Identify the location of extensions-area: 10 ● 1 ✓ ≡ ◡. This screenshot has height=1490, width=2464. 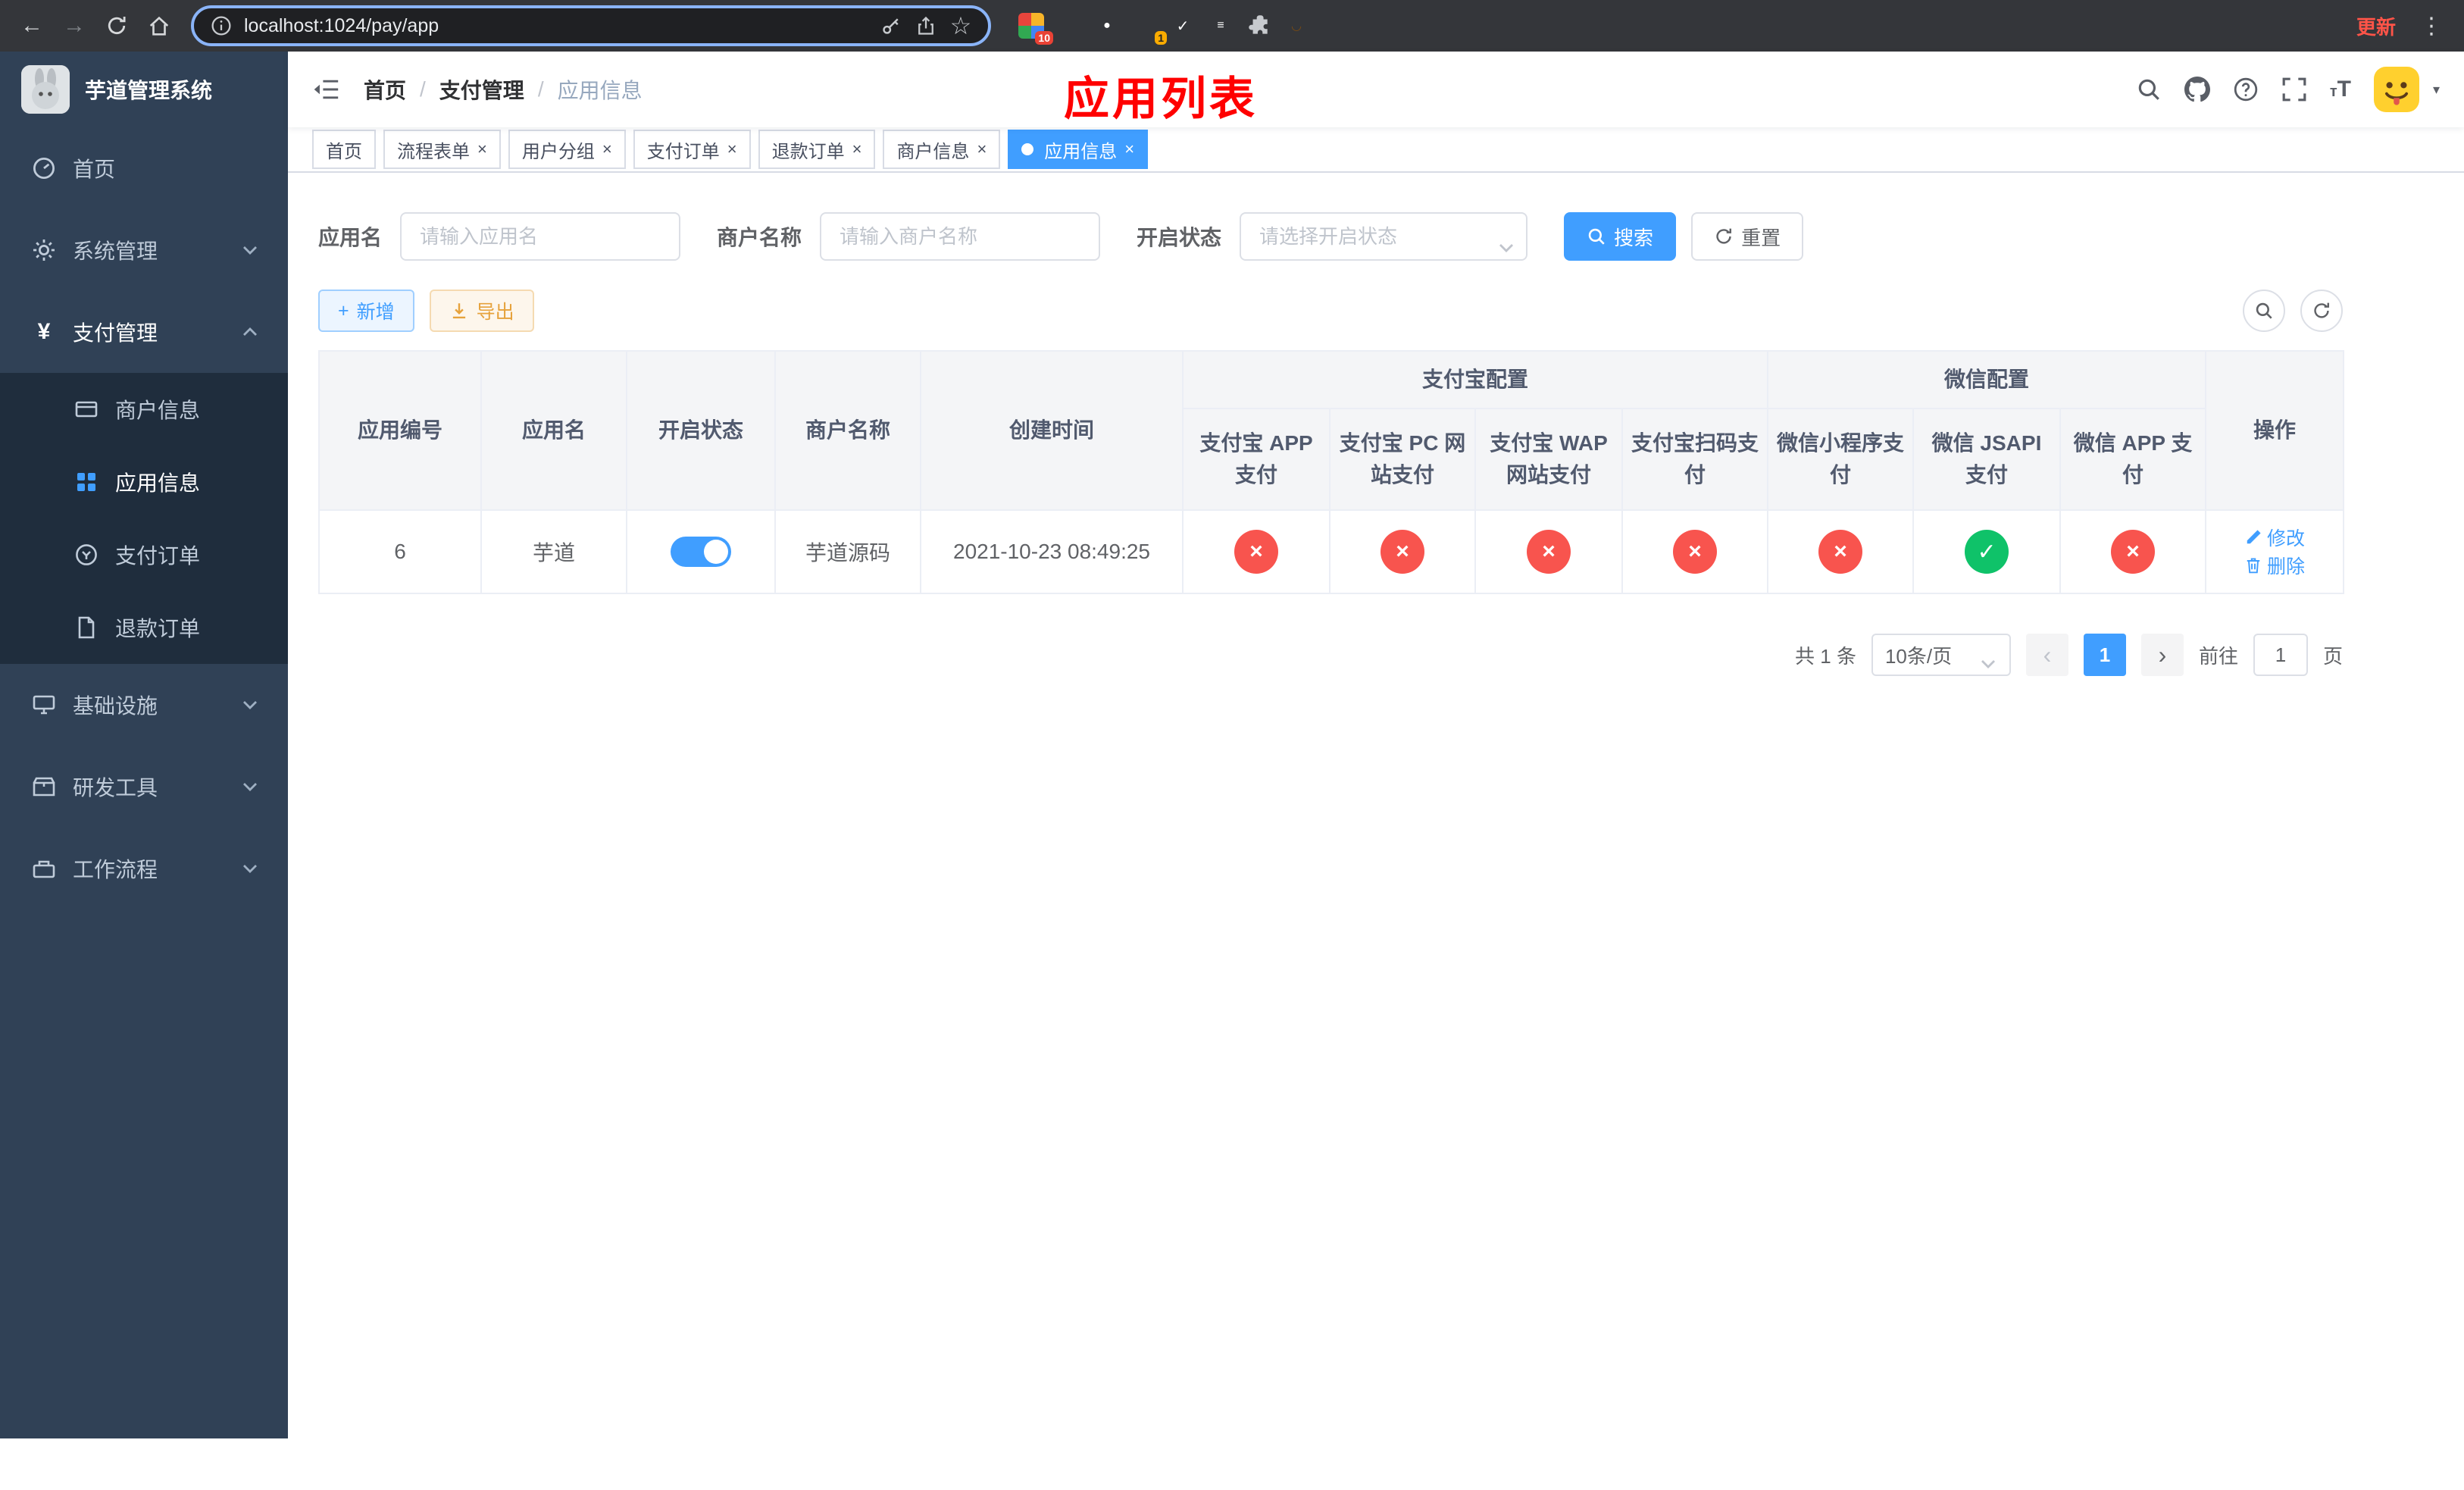
(1163, 29).